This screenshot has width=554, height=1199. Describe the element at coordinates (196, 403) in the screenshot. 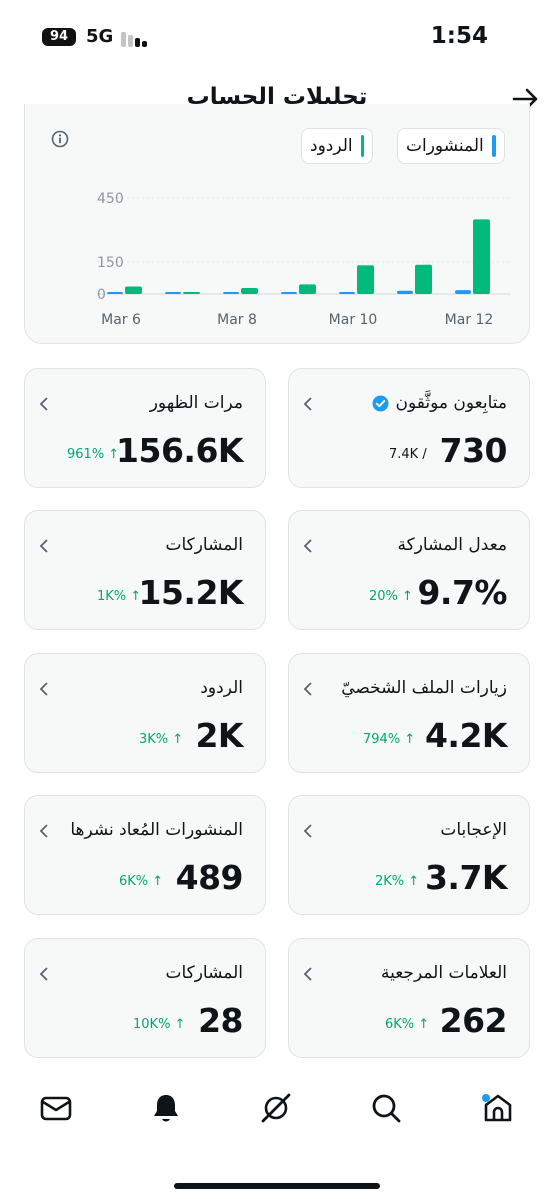

I see `stat-label: مرات الظهور` at that location.